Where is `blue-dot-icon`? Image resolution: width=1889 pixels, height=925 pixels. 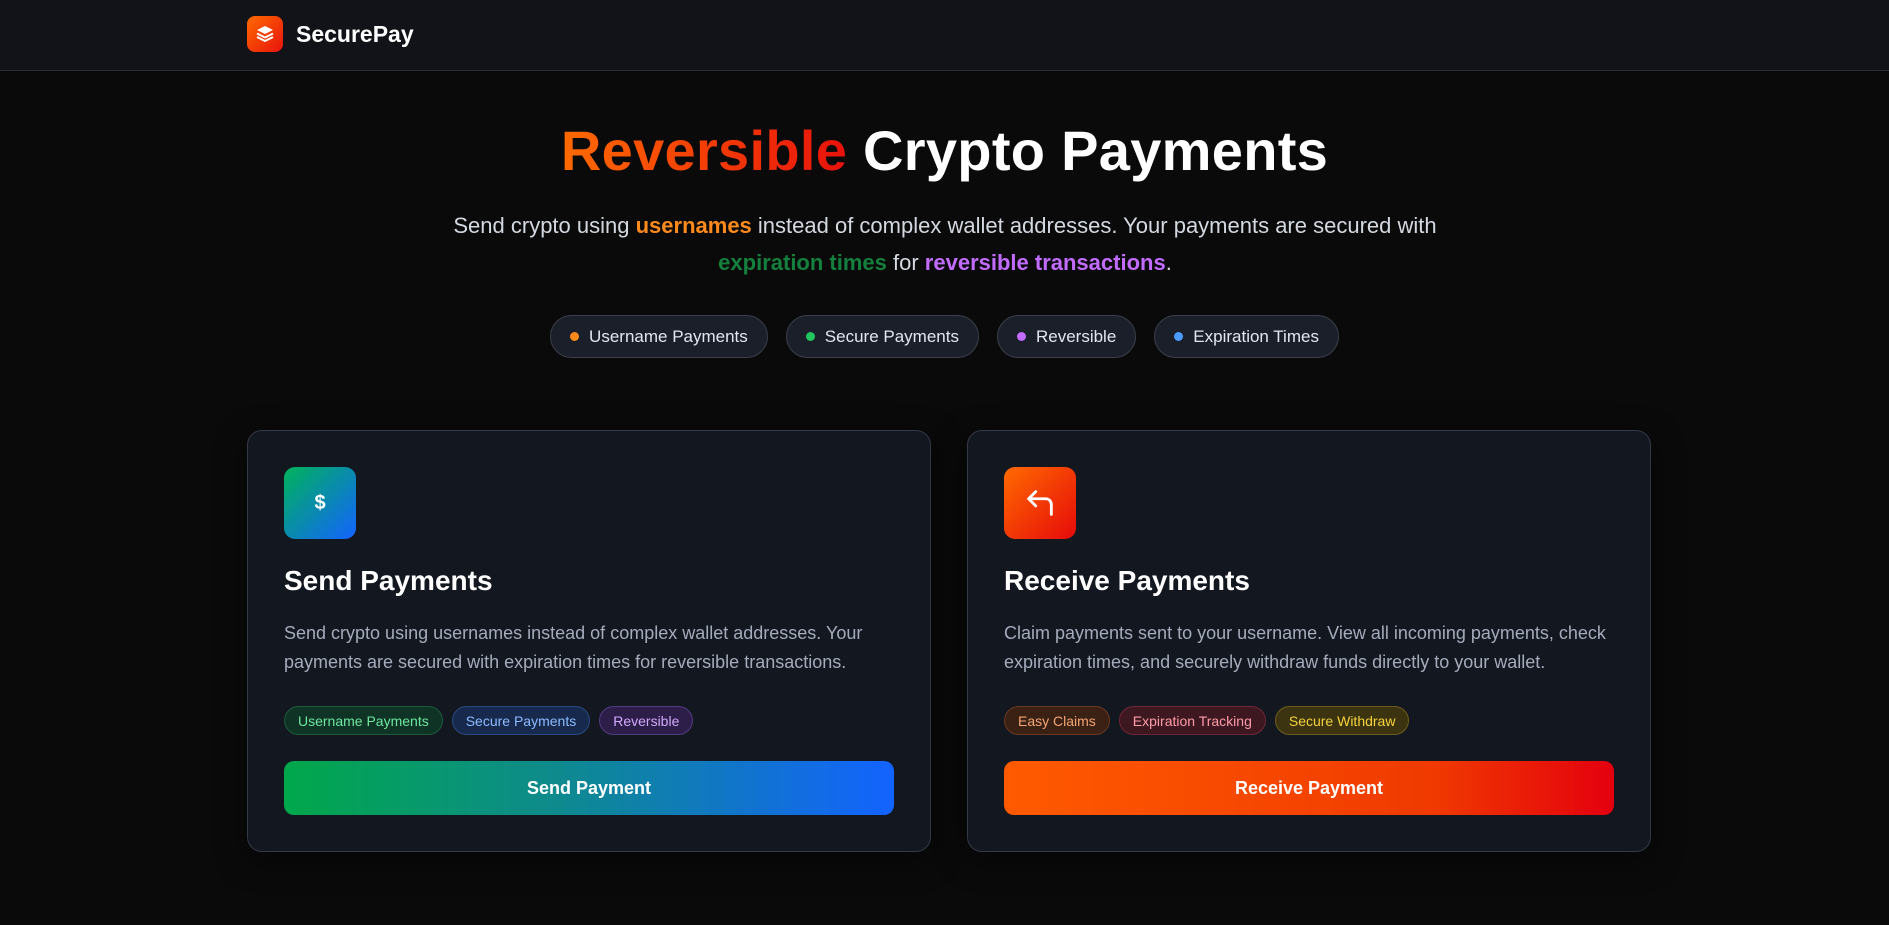
blue-dot-icon is located at coordinates (1179, 336).